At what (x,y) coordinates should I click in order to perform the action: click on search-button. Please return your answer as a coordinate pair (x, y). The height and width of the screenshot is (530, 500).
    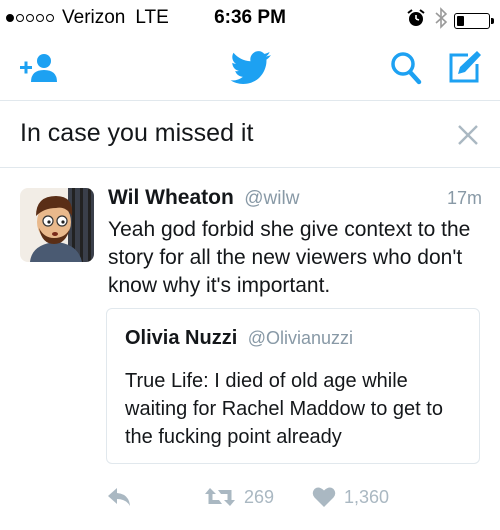
    Looking at the image, I should click on (406, 68).